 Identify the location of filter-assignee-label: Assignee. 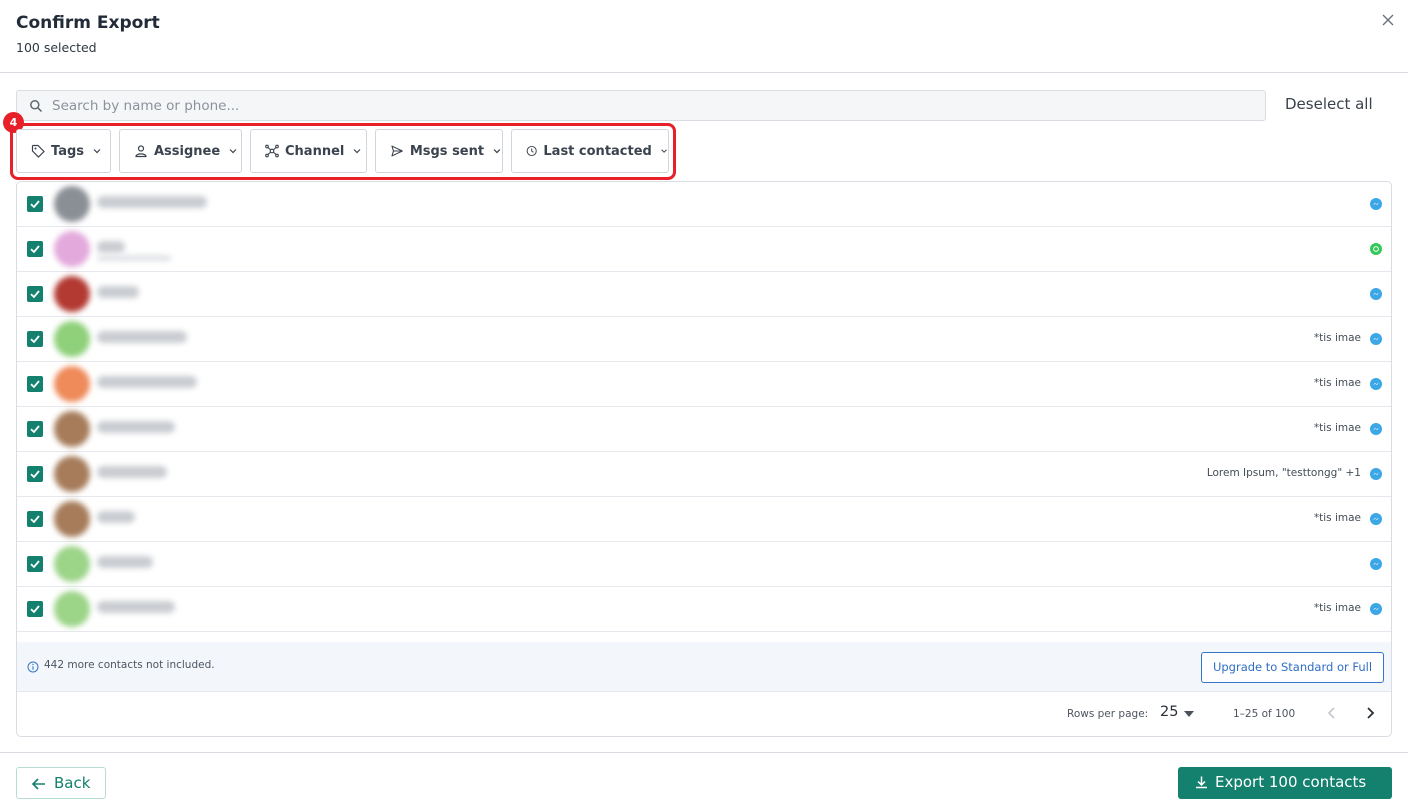
(187, 151).